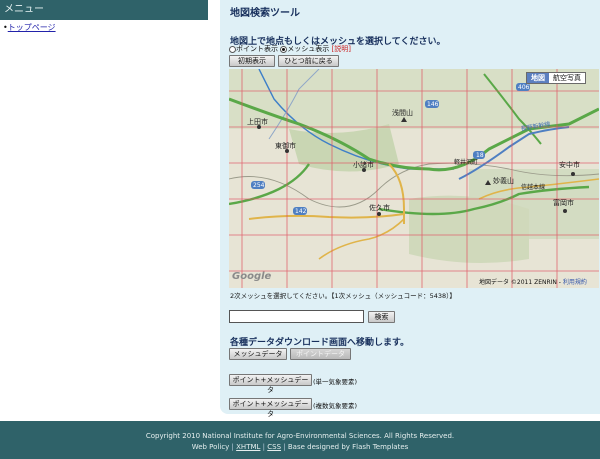 Image resolution: width=600 pixels, height=459 pixels. Describe the element at coordinates (320, 343) in the screenshot. I see `download-heading: 各種データダウンロード画面へ移動します。` at that location.